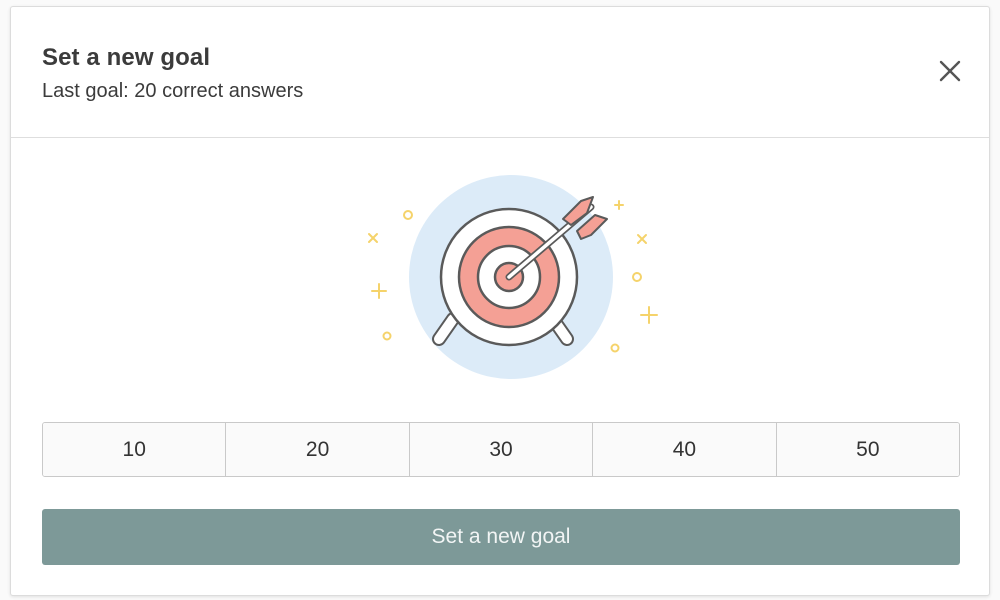 The width and height of the screenshot is (1000, 600). I want to click on close-icon, so click(950, 71).